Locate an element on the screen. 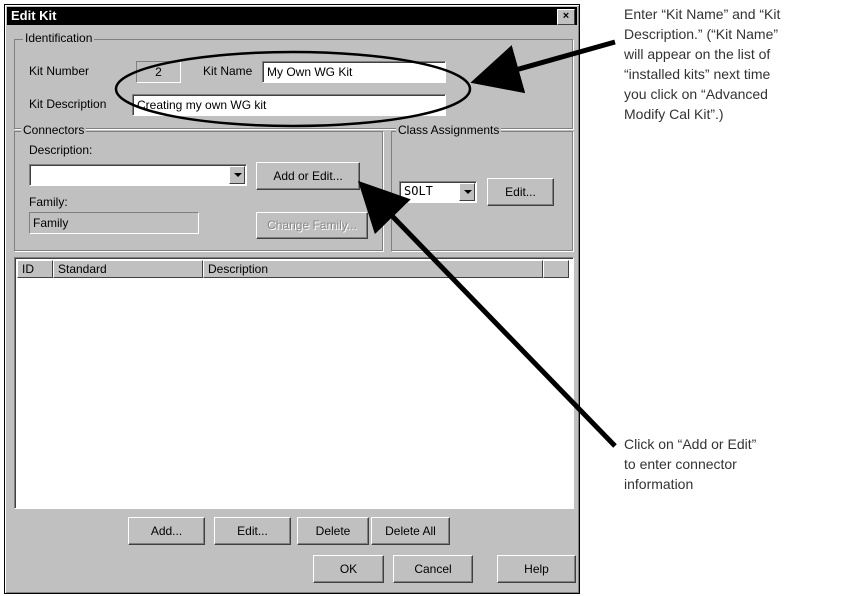 The image size is (861, 596). column-header-description: Description is located at coordinates (373, 269).